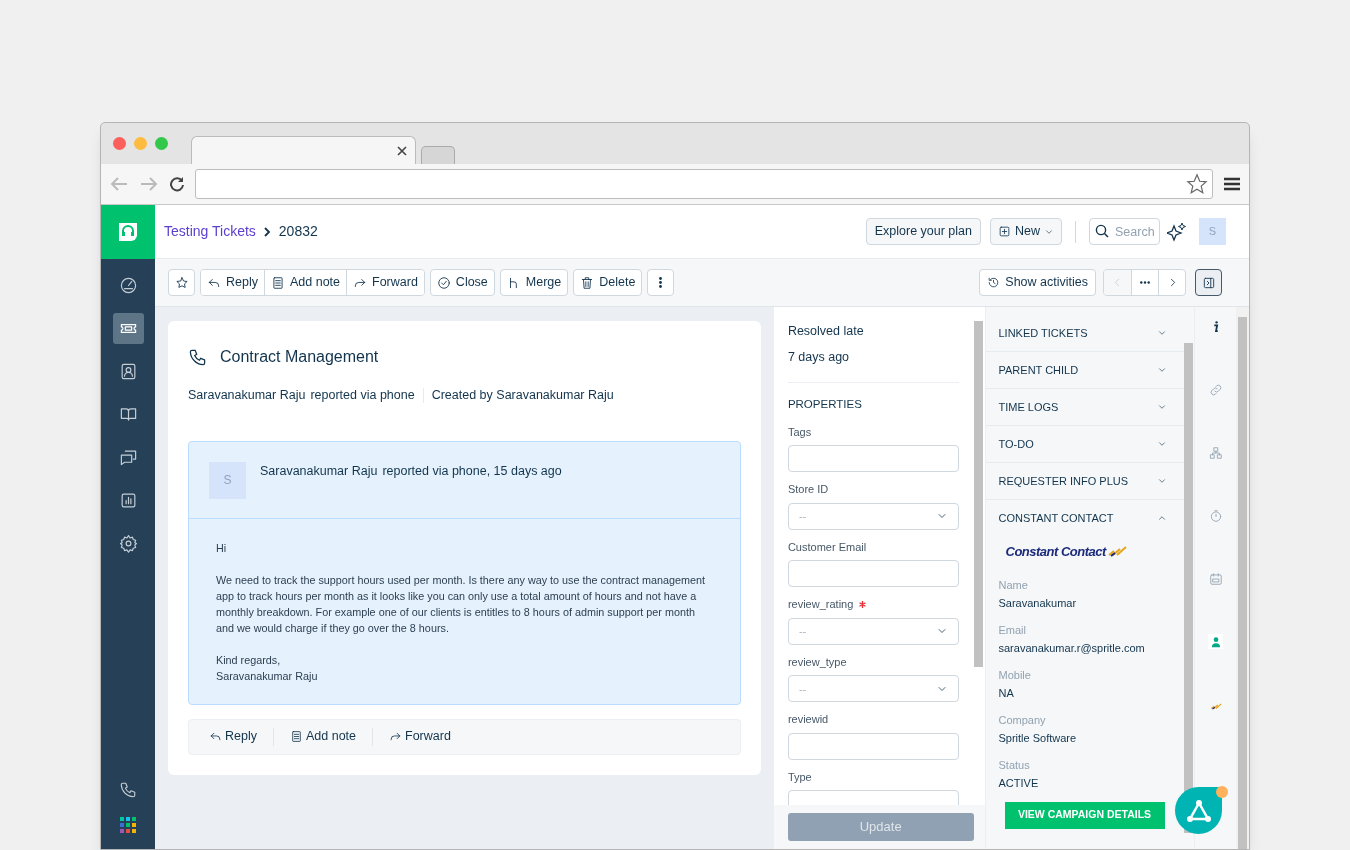 This screenshot has width=1350, height=850. I want to click on reply-action-button: Add note, so click(322, 737).